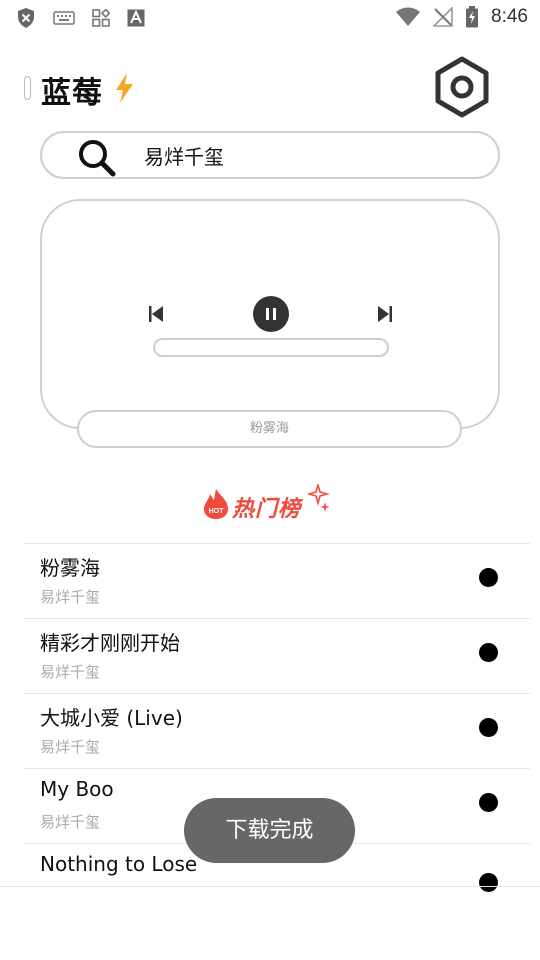 Image resolution: width=540 pixels, height=960 pixels. I want to click on search-icon, so click(97, 158).